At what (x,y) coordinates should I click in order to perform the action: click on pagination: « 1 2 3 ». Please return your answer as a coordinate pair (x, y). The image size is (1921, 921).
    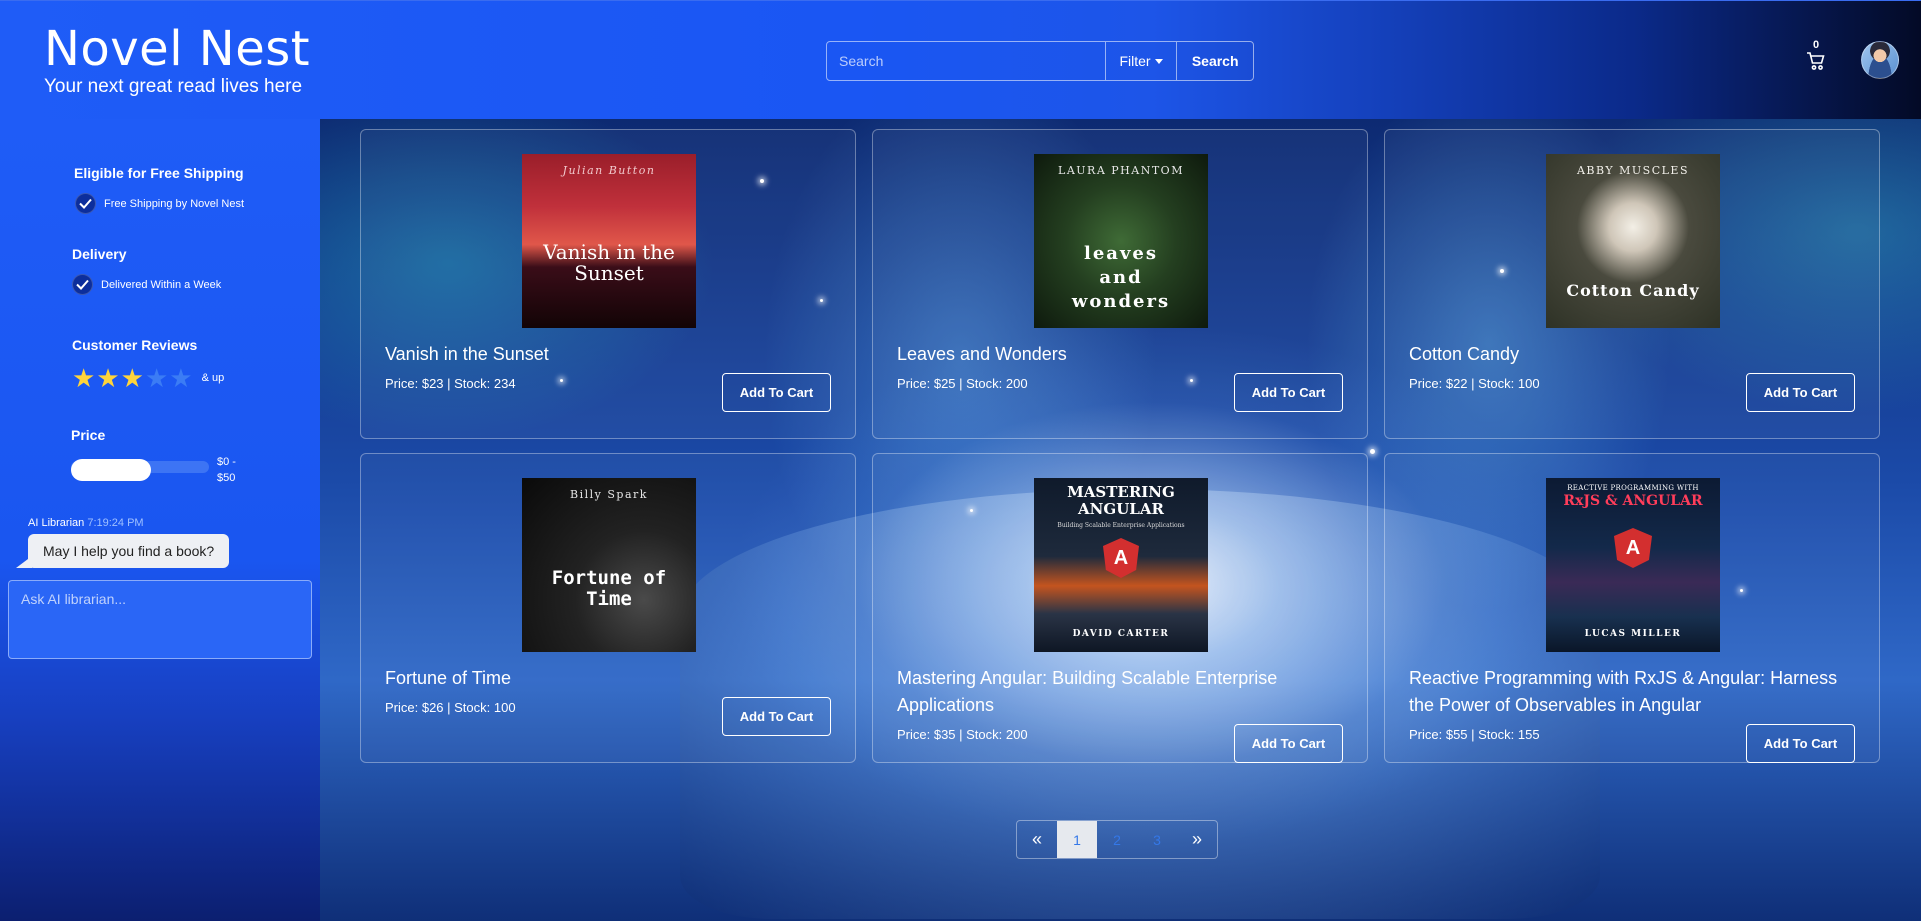
    Looking at the image, I should click on (1117, 839).